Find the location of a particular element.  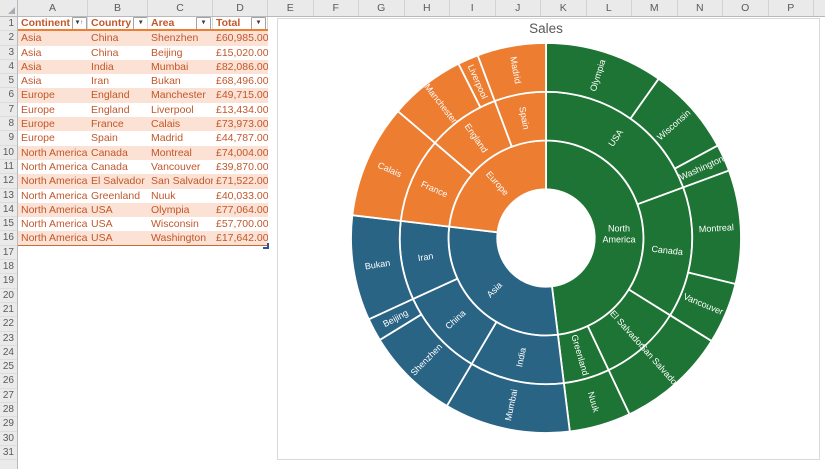

table-header-area: Area ▾ is located at coordinates (180, 23).